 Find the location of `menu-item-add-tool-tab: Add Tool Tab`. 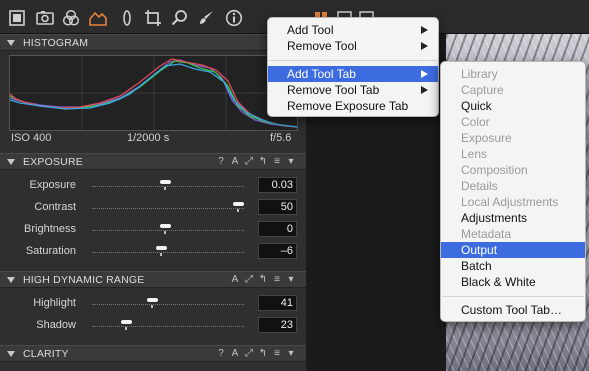

menu-item-add-tool-tab: Add Tool Tab is located at coordinates (353, 74).